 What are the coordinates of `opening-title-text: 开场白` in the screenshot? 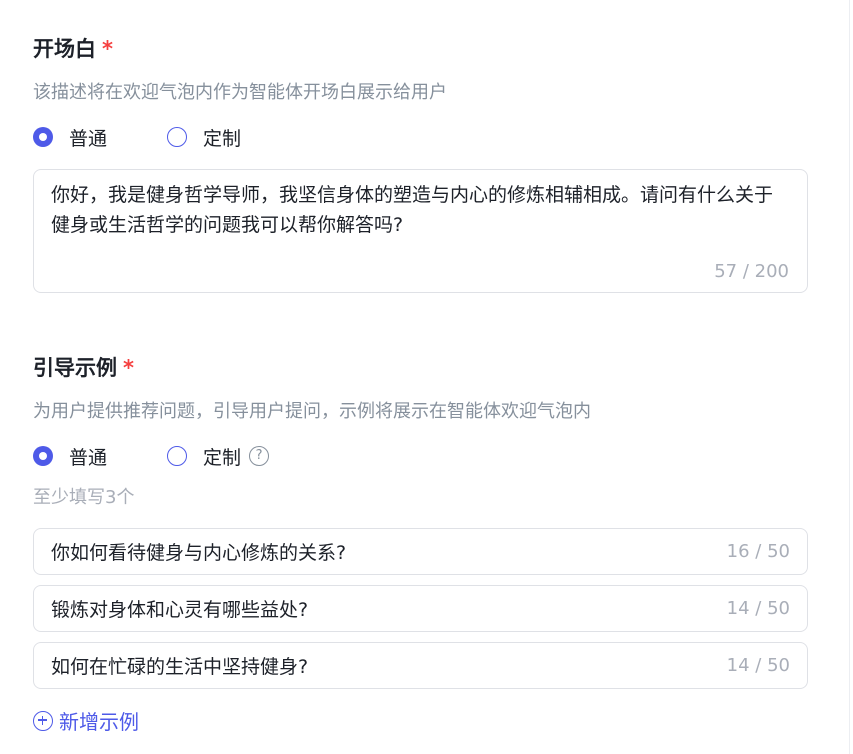 It's located at (64, 49).